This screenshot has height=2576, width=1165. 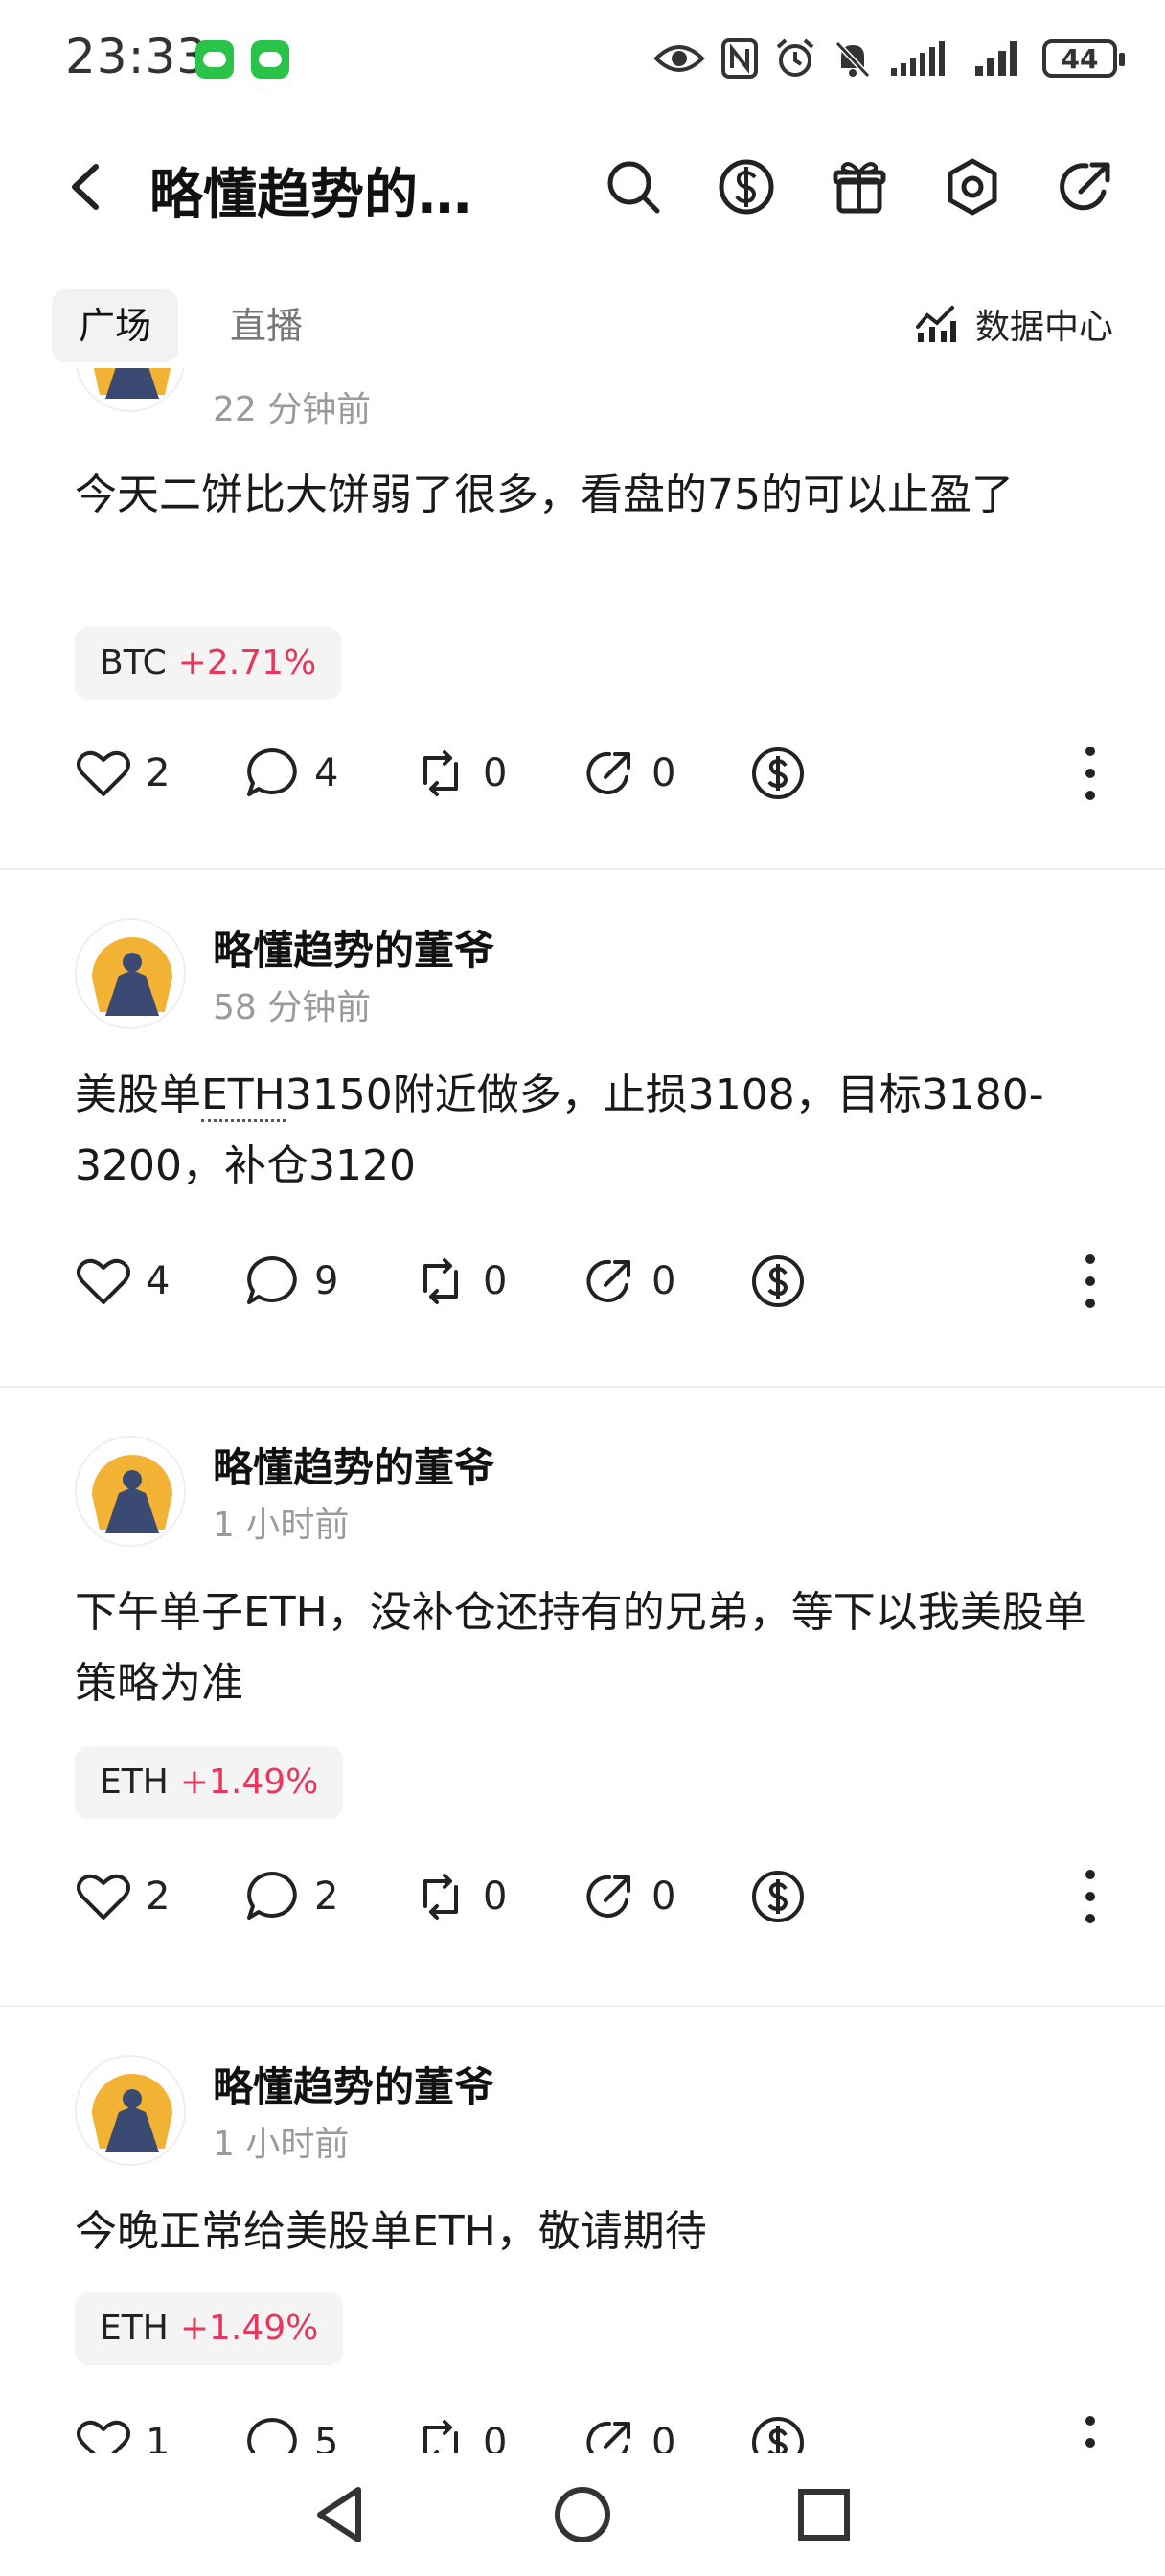 What do you see at coordinates (853, 59) in the screenshot?
I see `mute-icon` at bounding box center [853, 59].